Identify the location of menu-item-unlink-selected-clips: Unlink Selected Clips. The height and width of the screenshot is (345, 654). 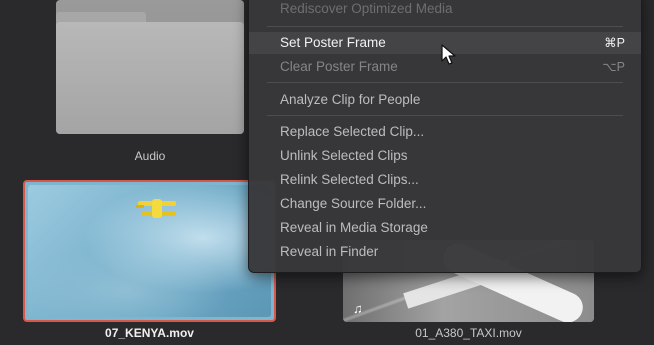
(445, 156).